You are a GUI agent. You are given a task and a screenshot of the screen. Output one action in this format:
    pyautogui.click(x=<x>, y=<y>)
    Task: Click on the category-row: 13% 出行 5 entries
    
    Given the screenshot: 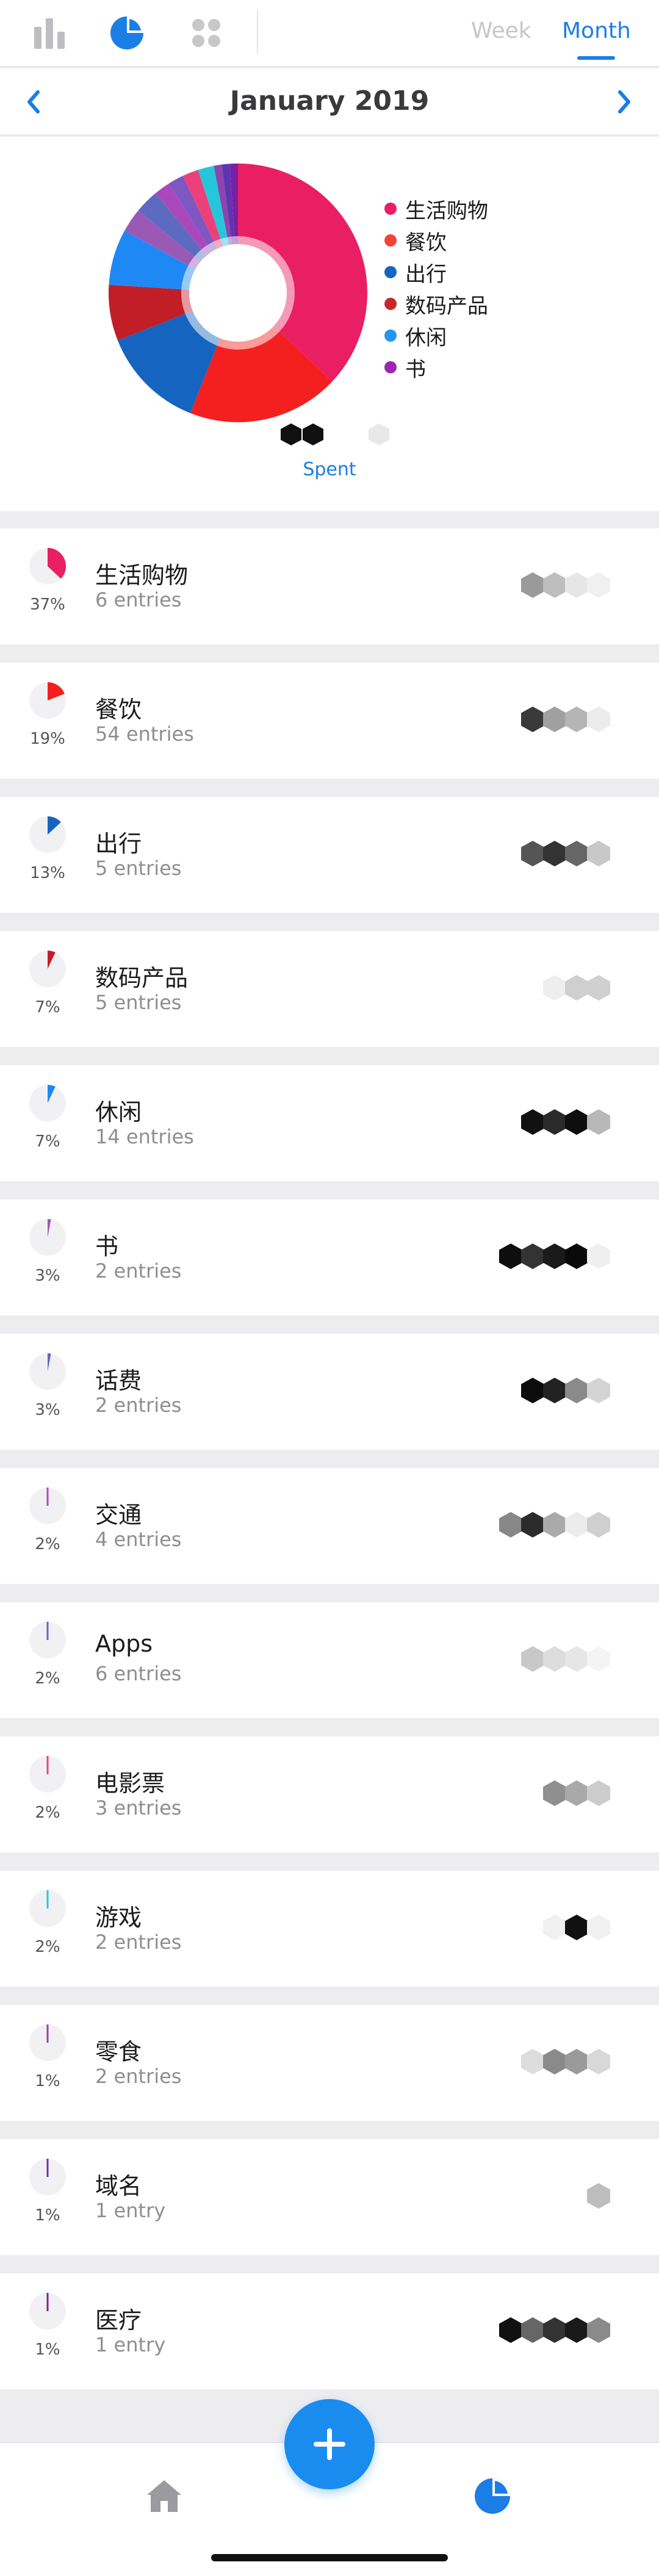 What is the action you would take?
    pyautogui.click(x=329, y=855)
    